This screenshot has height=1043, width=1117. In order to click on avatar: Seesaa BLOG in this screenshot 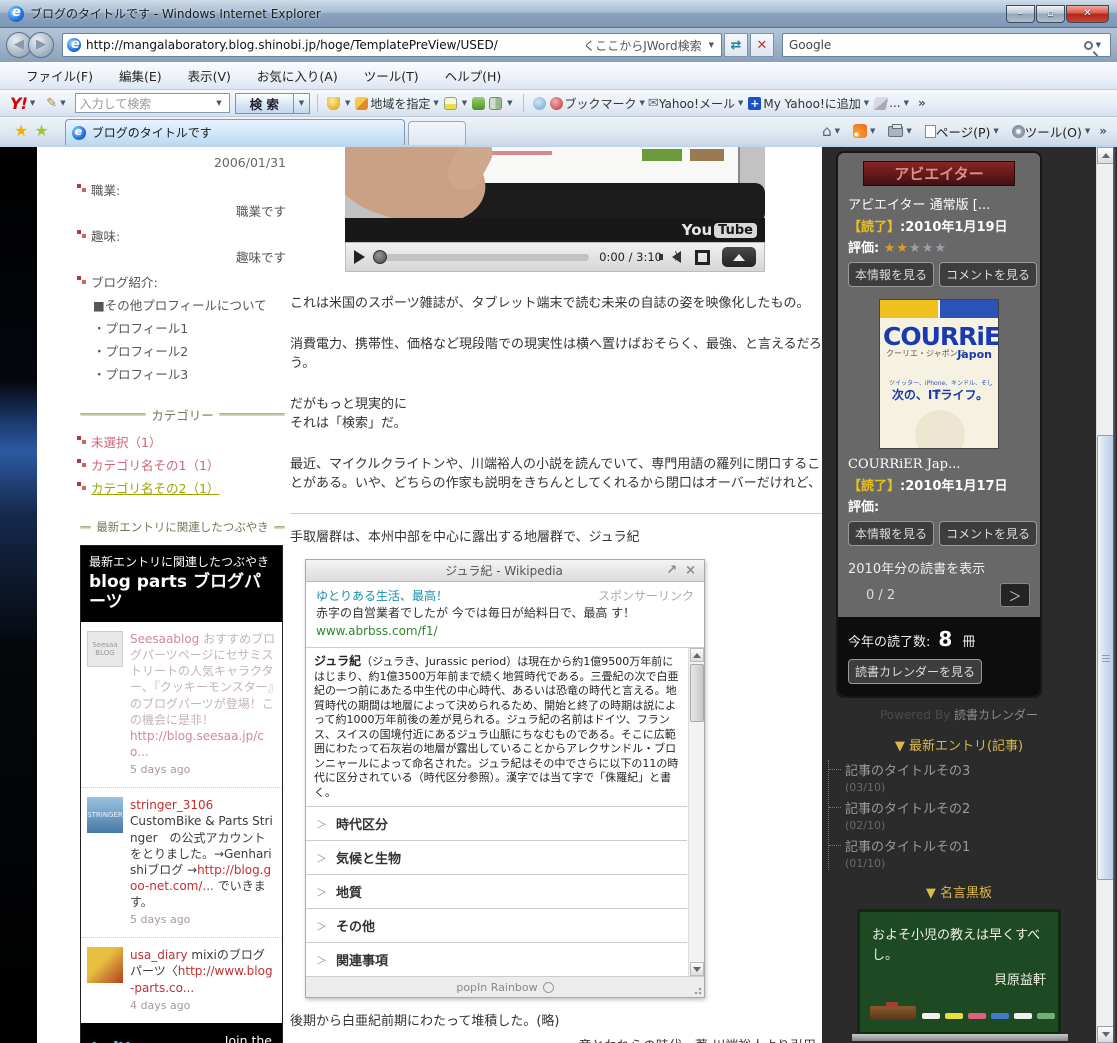, I will do `click(105, 648)`.